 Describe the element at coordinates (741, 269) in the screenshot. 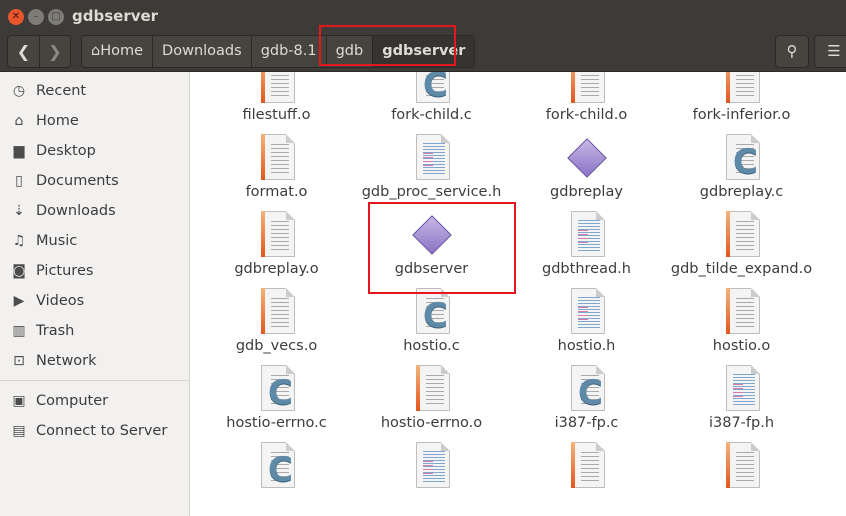

I see `file-name: gdb_tilde_expand.o` at that location.